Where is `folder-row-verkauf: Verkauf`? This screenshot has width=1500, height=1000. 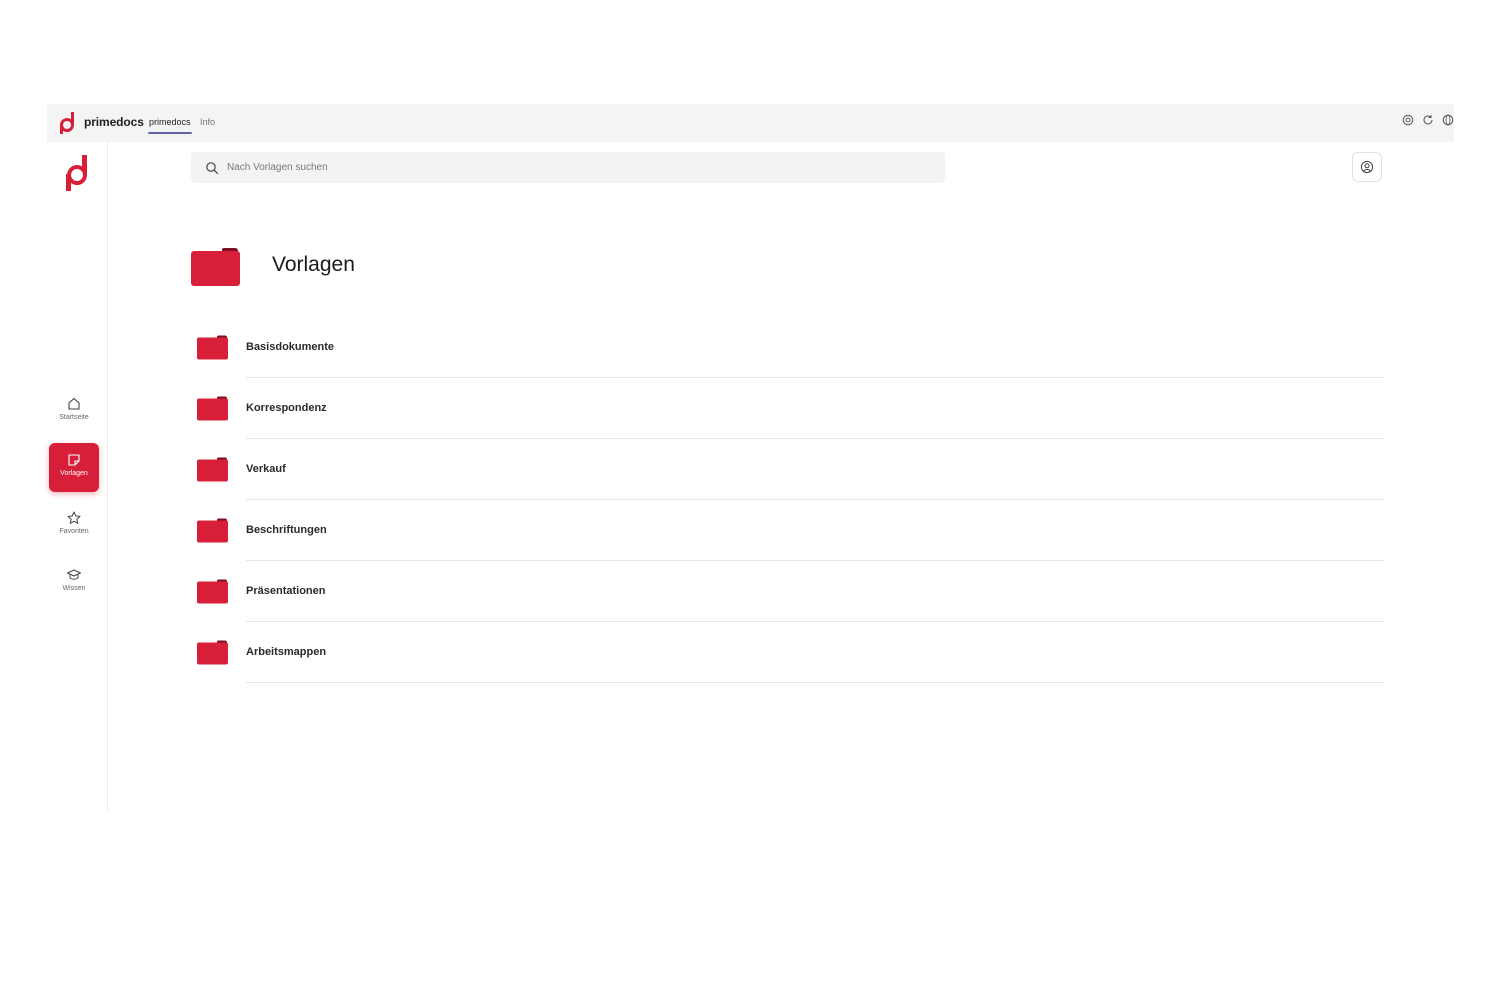 folder-row-verkauf: Verkauf is located at coordinates (790, 469).